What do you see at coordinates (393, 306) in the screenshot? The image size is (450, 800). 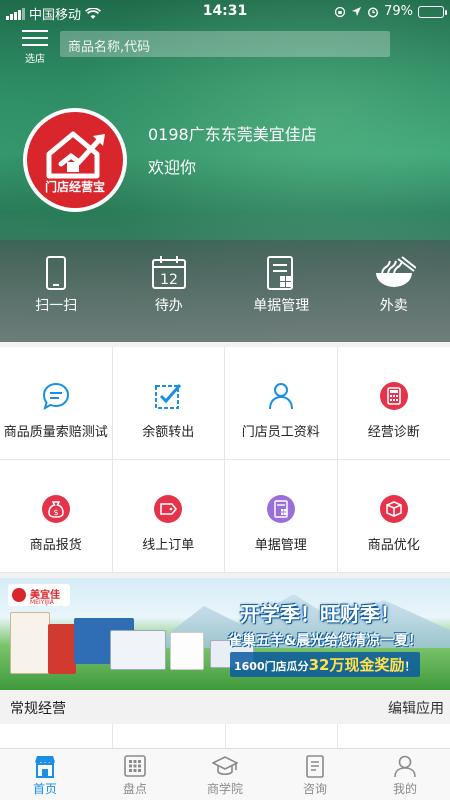 I see `quick-takeout-label: 外卖` at bounding box center [393, 306].